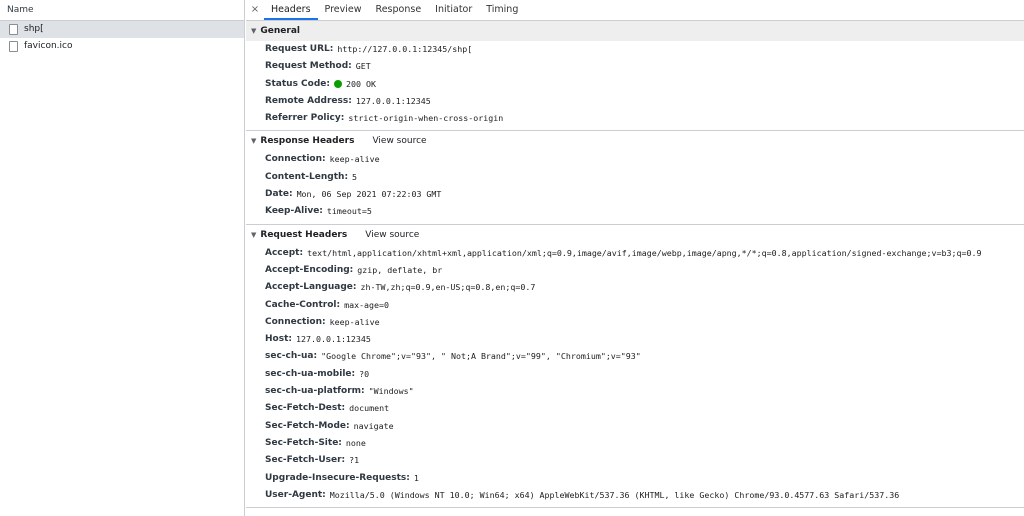 The image size is (1024, 516). I want to click on header-row: Sec-Fetch-Site: none, so click(635, 443).